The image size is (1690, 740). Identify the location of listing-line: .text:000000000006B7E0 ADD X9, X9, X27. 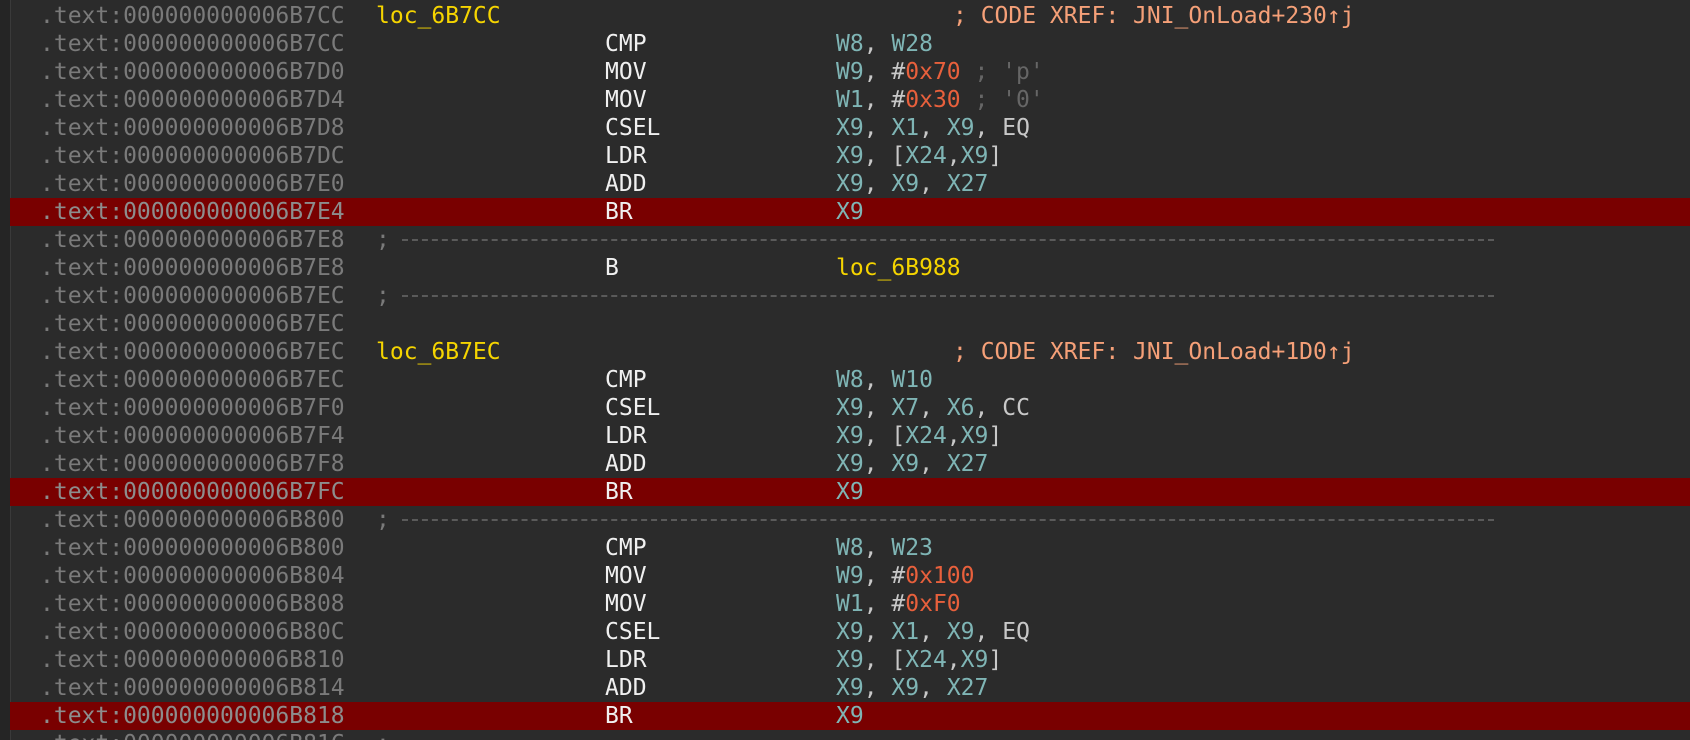
(850, 184).